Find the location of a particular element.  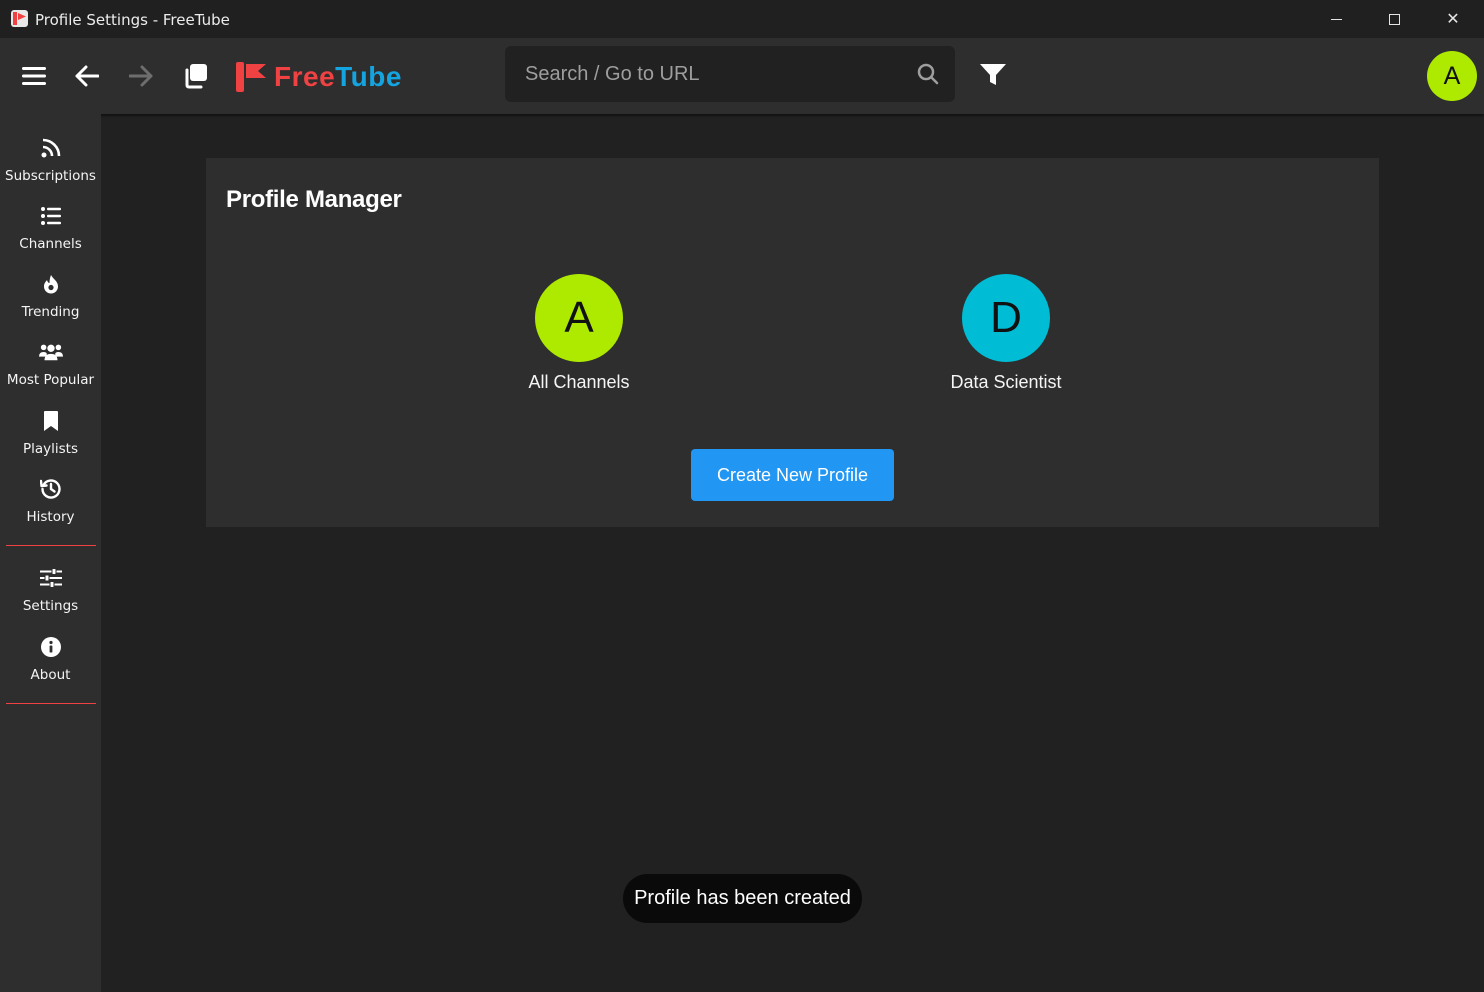

users-icon is located at coordinates (50, 352).